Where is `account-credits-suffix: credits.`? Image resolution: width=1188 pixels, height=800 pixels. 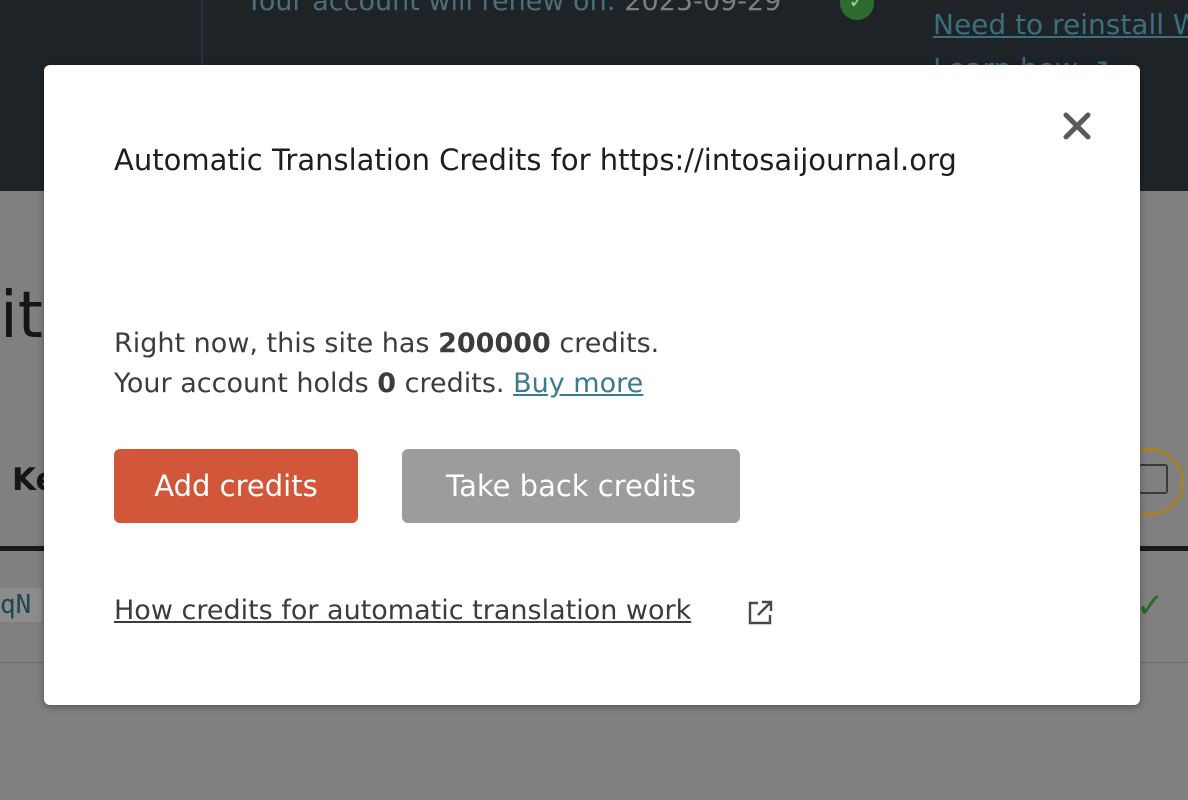 account-credits-suffix: credits. is located at coordinates (455, 383).